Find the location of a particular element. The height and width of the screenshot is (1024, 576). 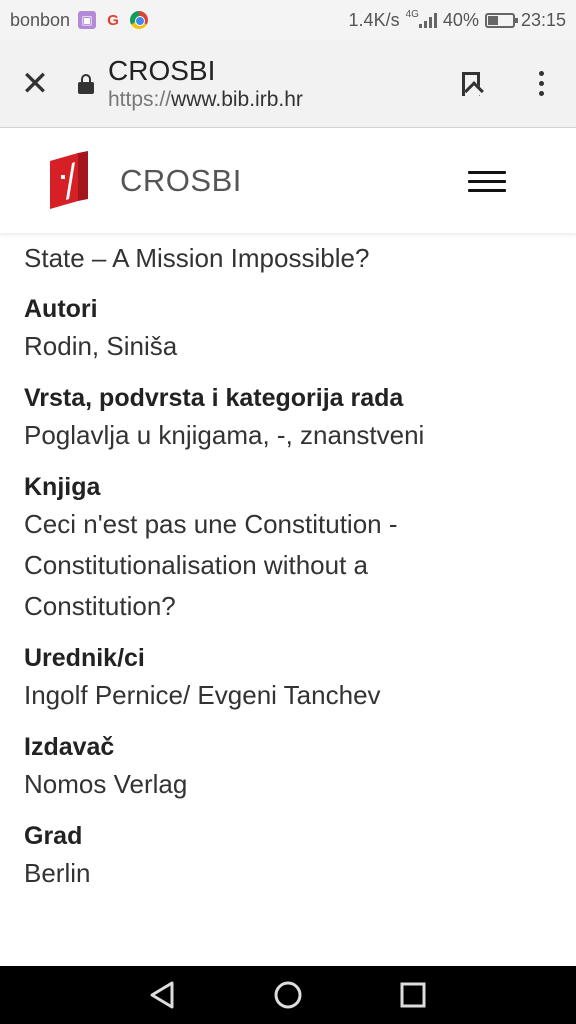

record-title-tail: State – A Mission Impossible? is located at coordinates (197, 258).